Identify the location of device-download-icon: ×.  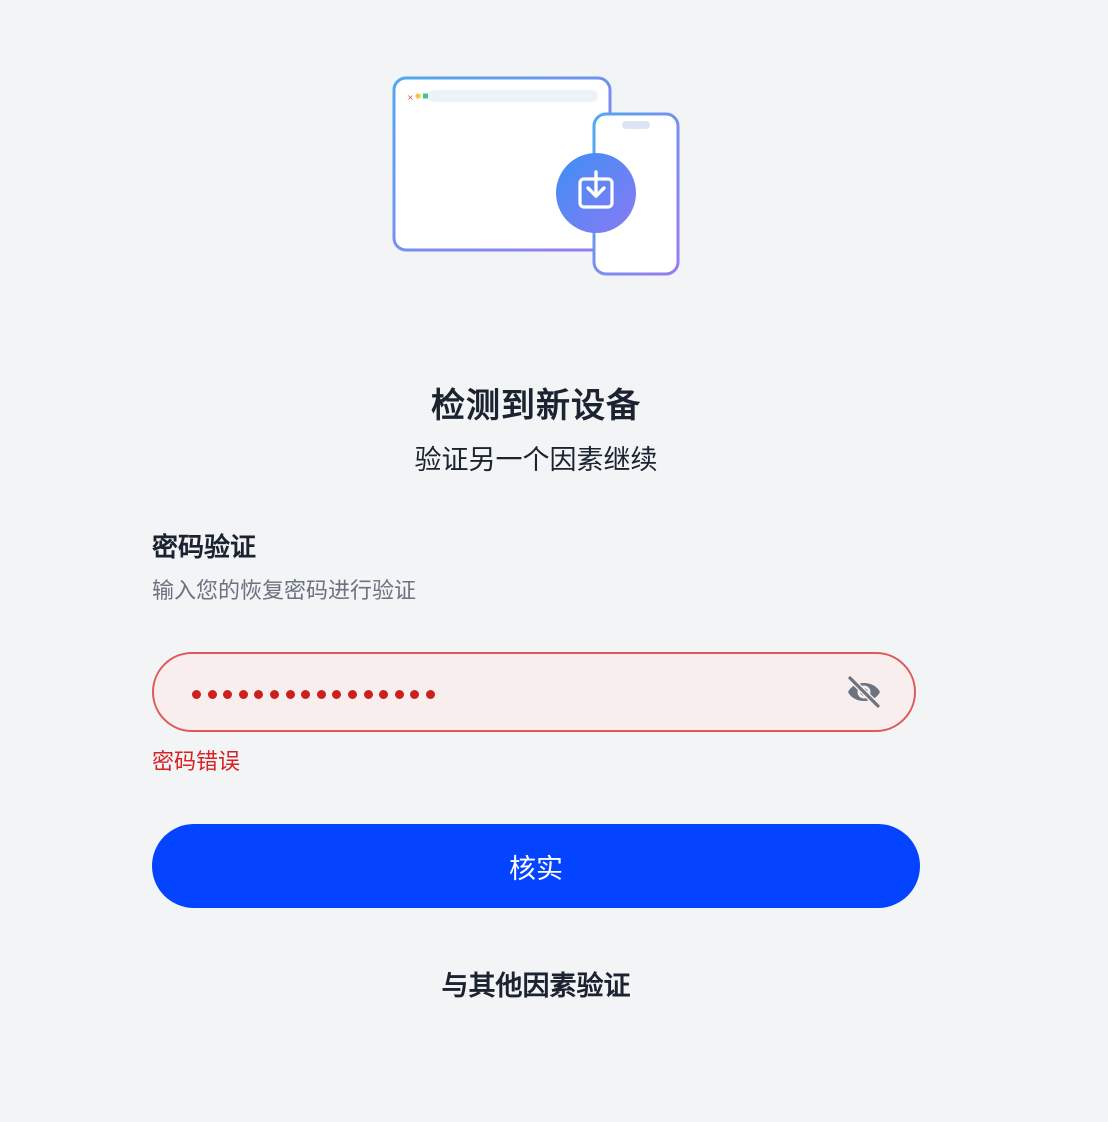
(536, 176).